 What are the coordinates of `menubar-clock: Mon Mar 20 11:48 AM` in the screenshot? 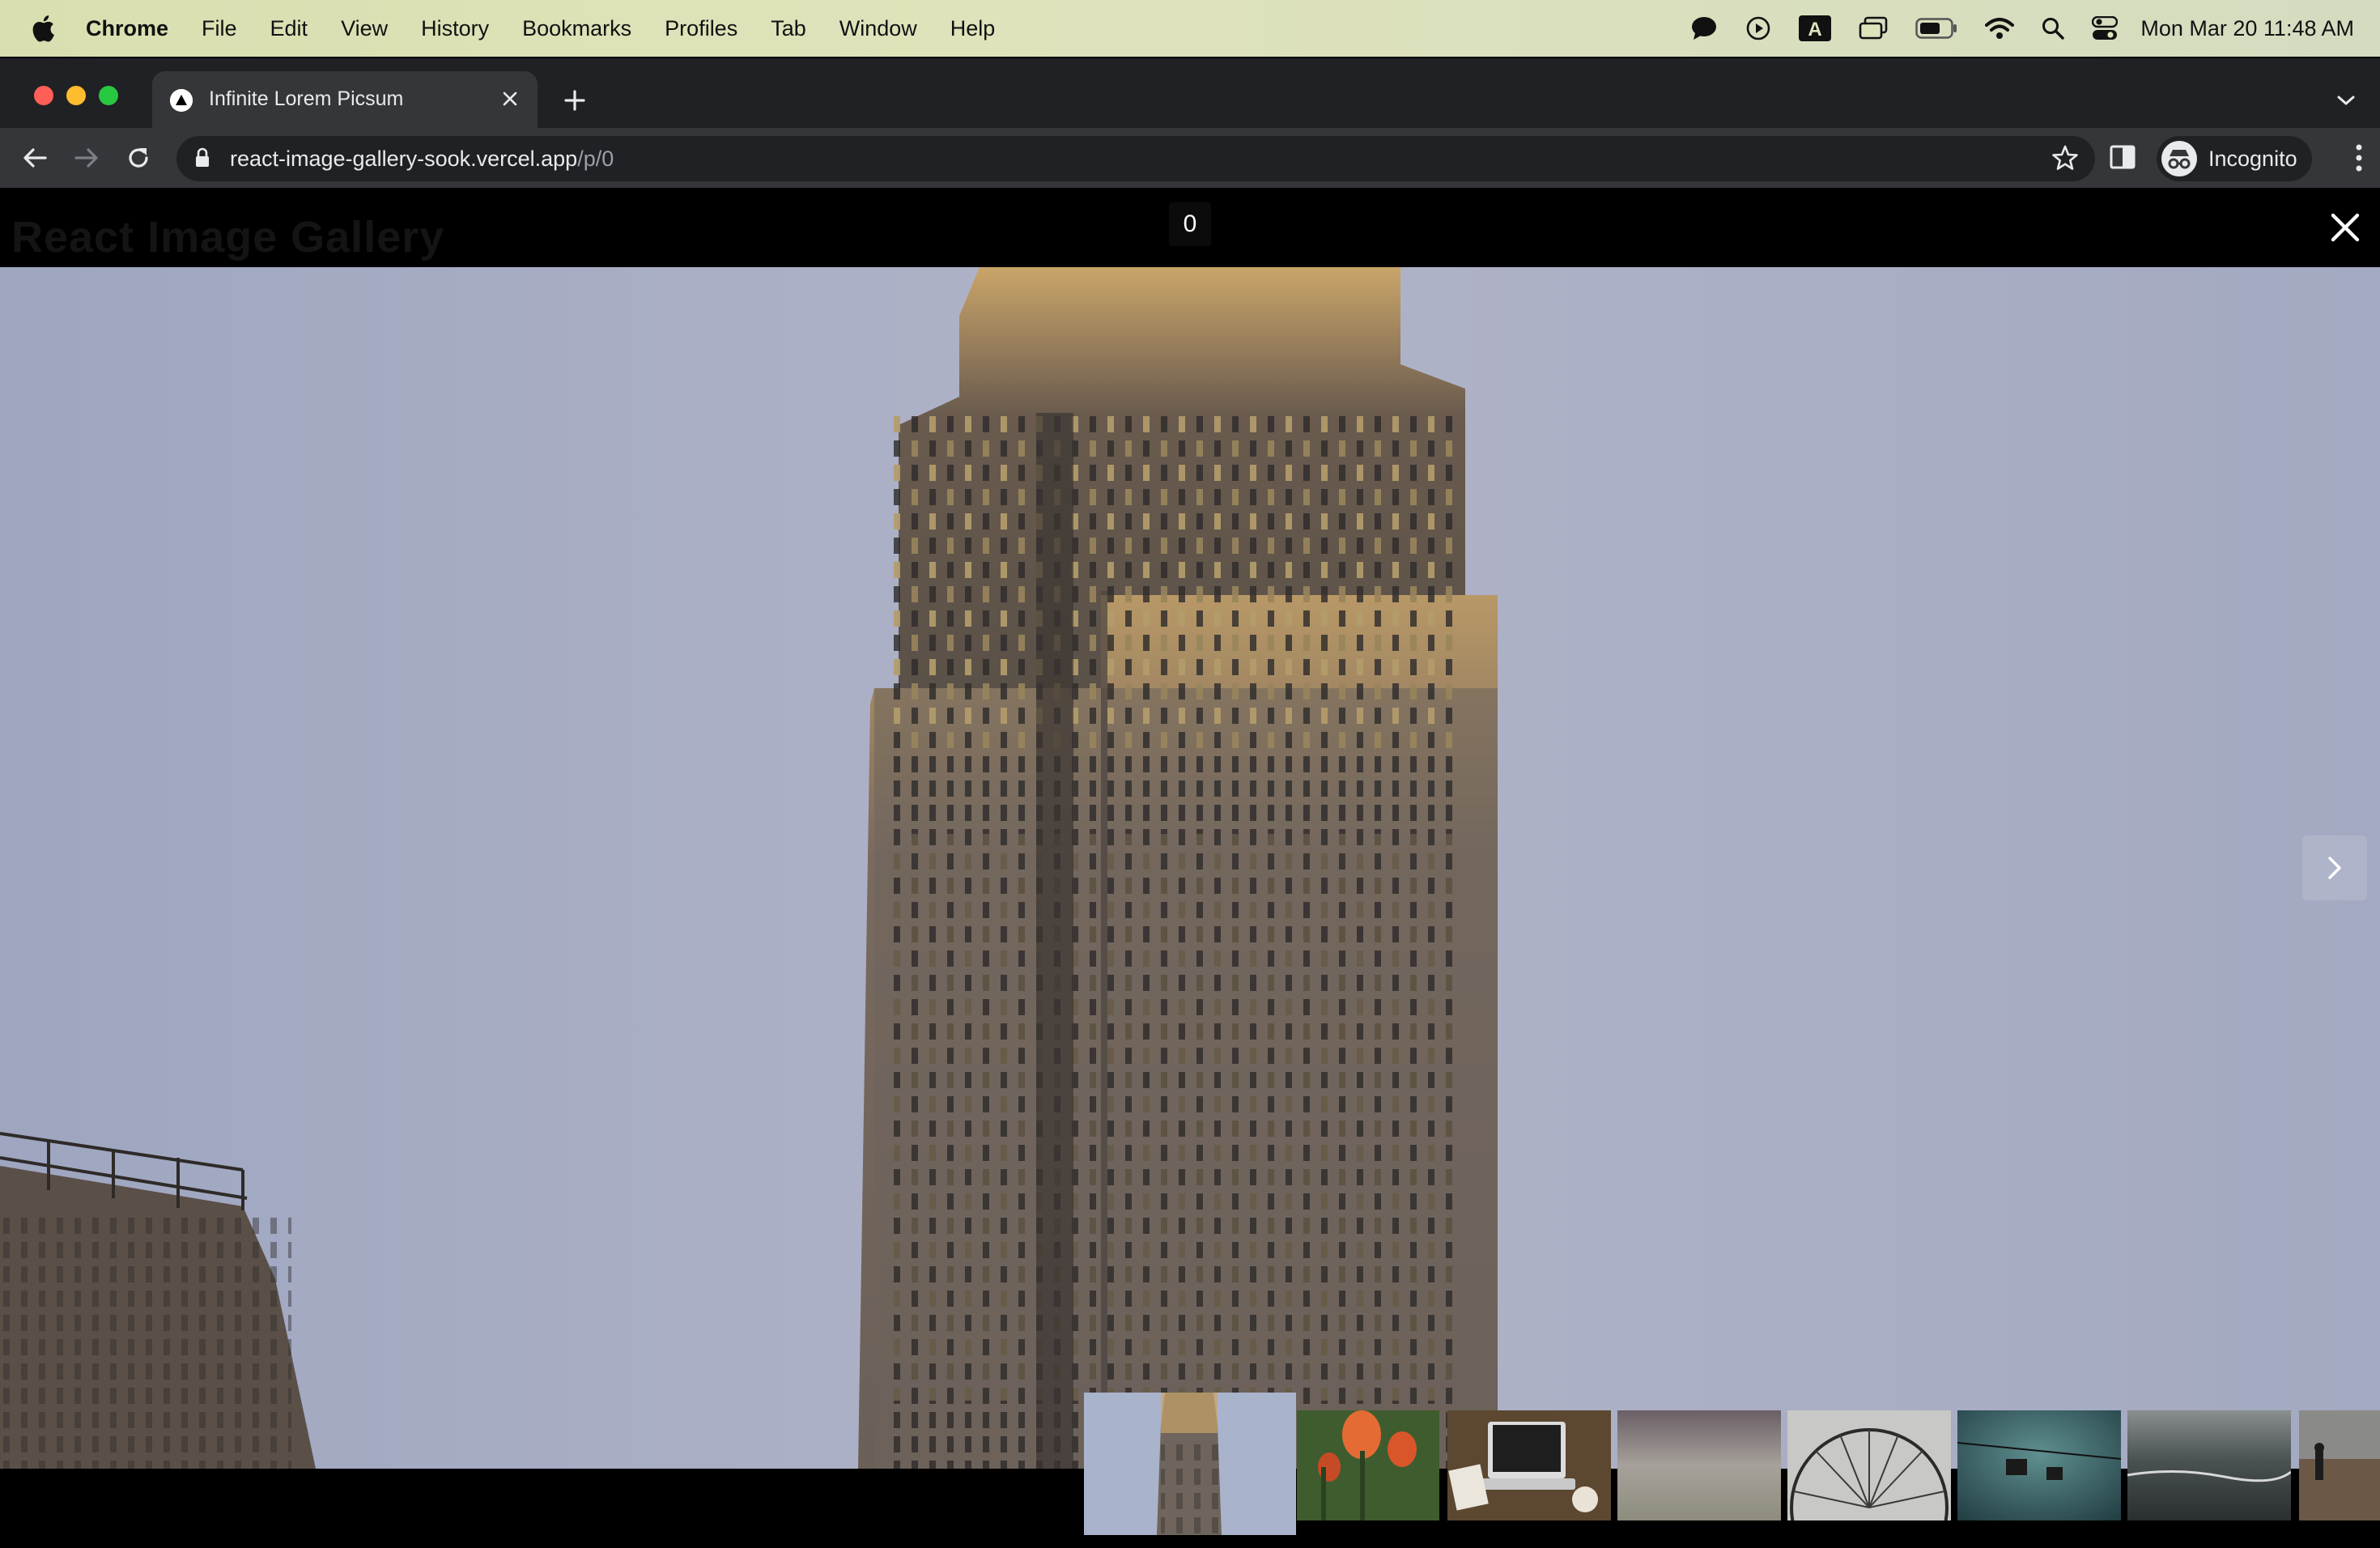 It's located at (2247, 29).